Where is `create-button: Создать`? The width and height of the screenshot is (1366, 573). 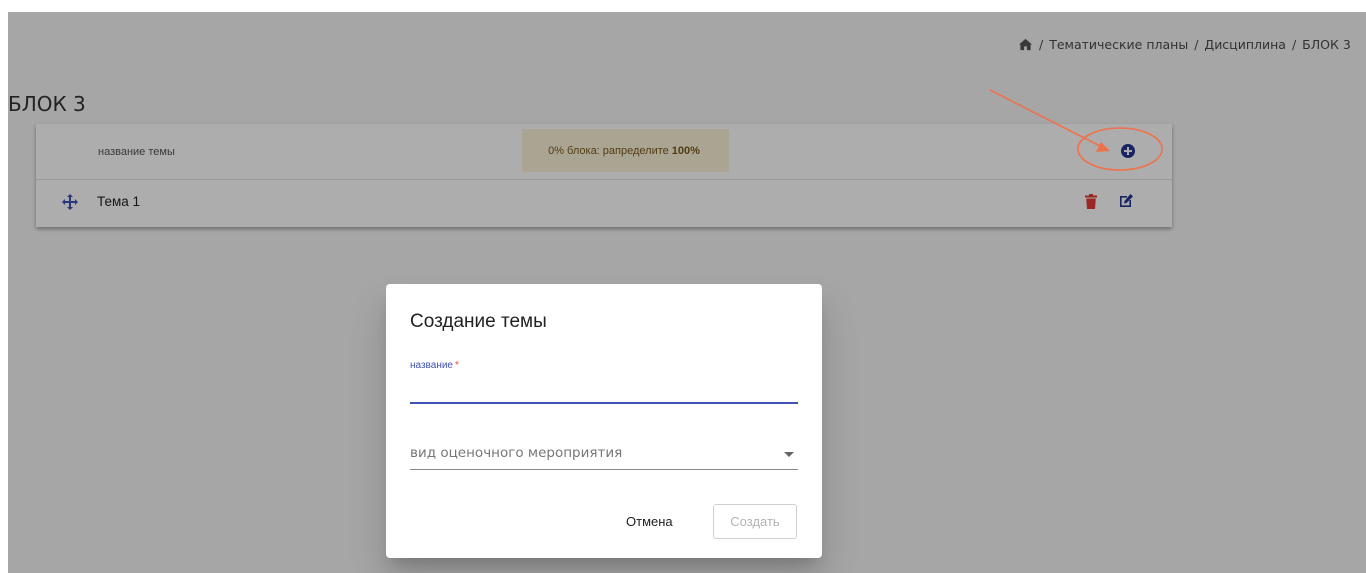
create-button: Создать is located at coordinates (755, 521).